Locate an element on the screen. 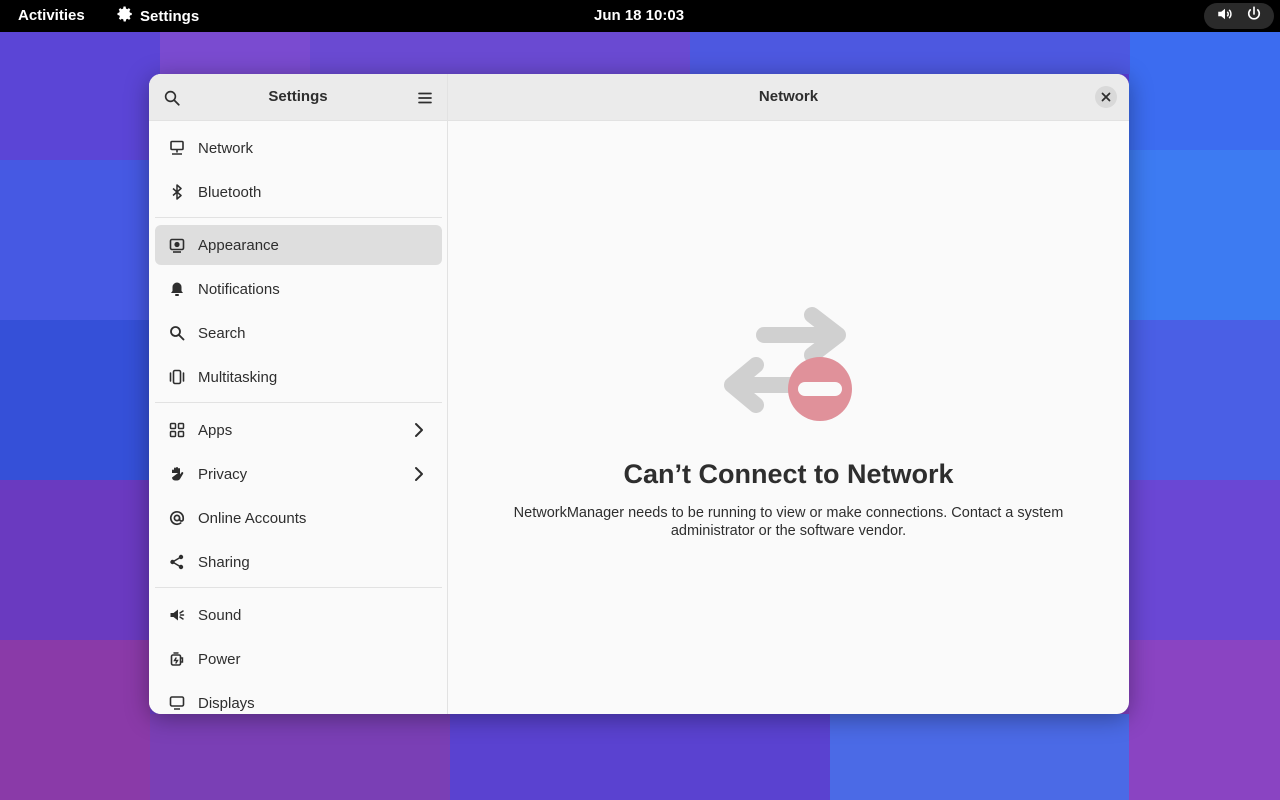  sidebar-header: Settings is located at coordinates (298, 97).